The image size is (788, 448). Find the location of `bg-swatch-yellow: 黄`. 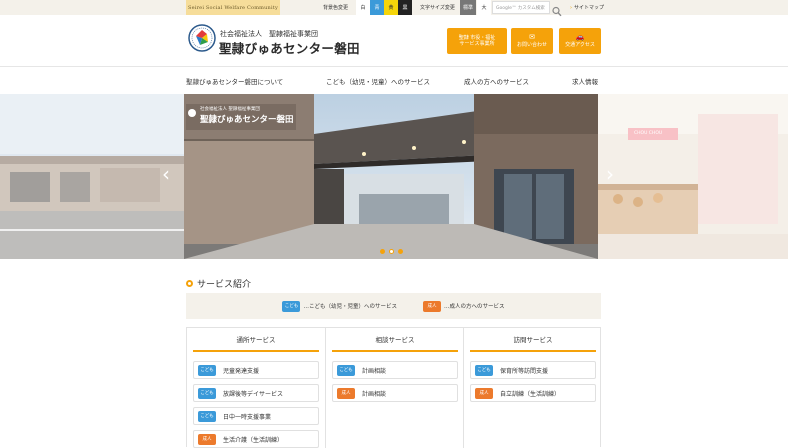

bg-swatch-yellow: 黄 is located at coordinates (391, 7).